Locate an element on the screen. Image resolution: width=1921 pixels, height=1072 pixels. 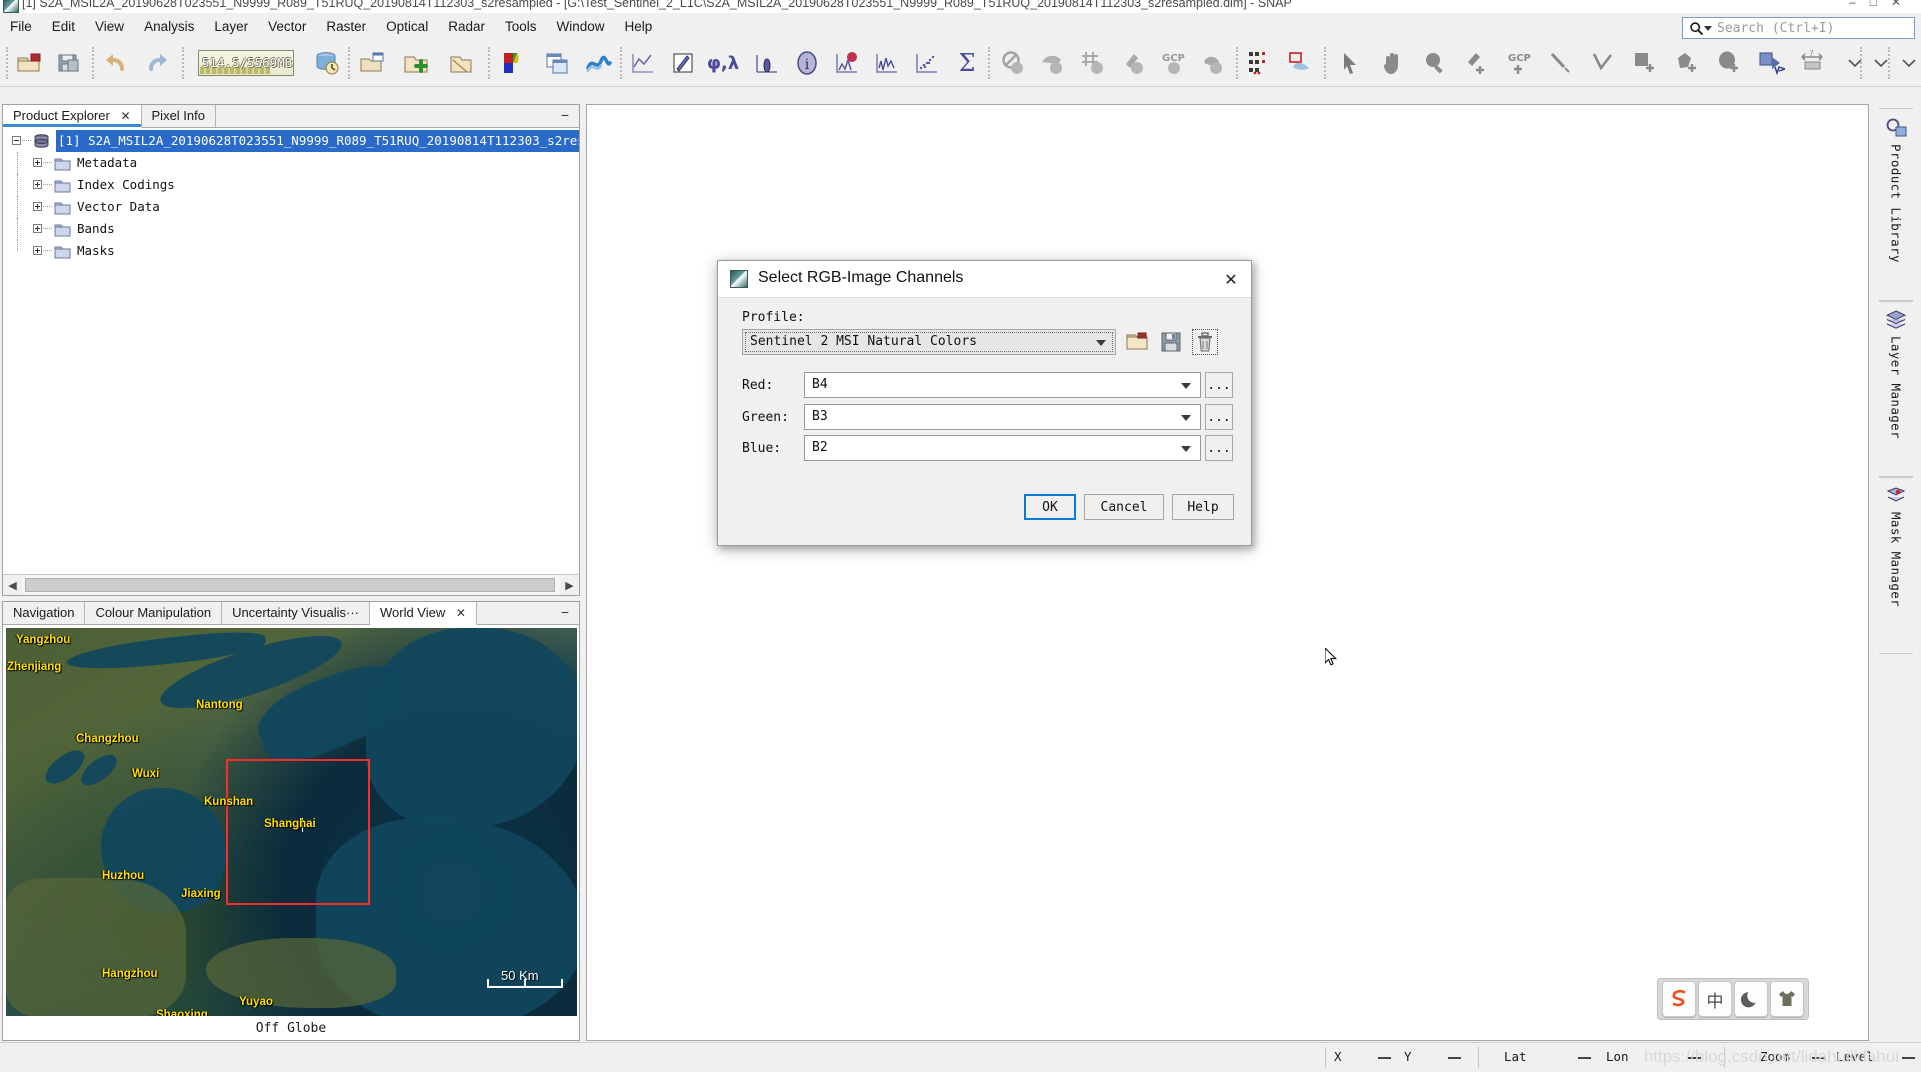
tree-row-vector-data: Vector Data is located at coordinates (291, 207).